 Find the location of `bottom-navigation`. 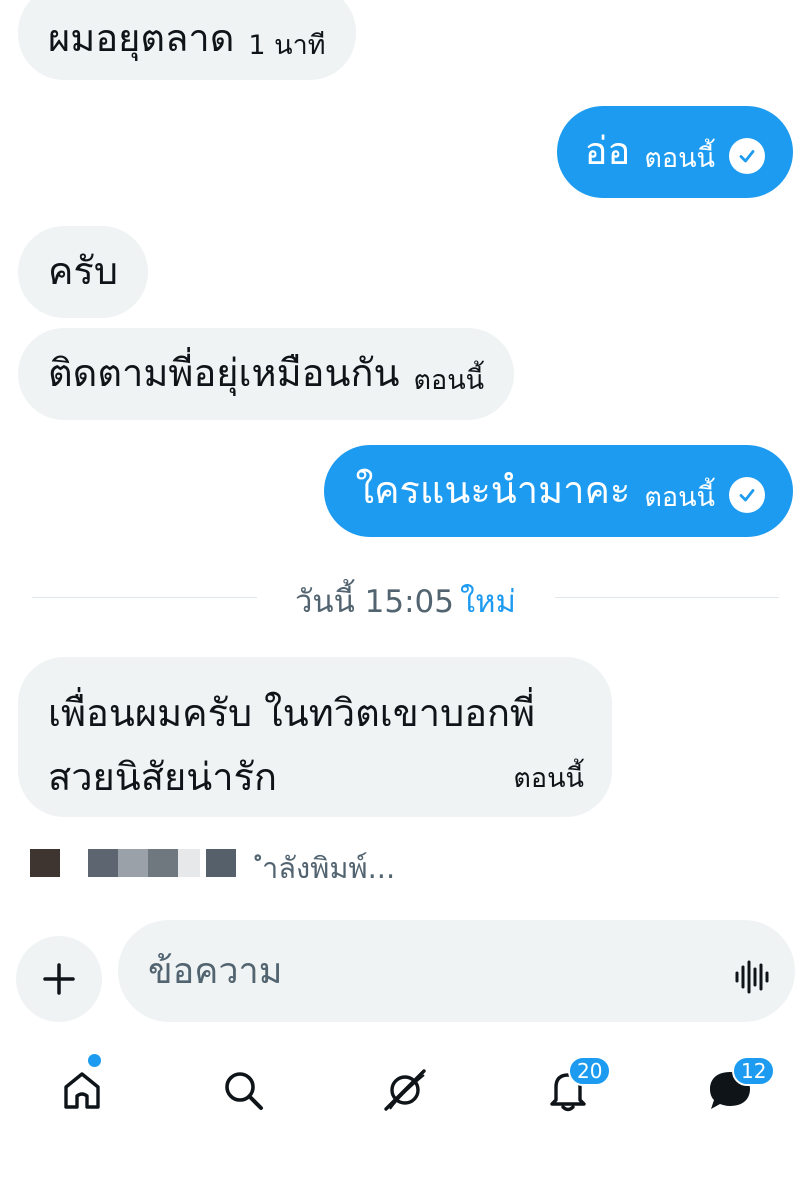

bottom-navigation is located at coordinates (405, 1090).